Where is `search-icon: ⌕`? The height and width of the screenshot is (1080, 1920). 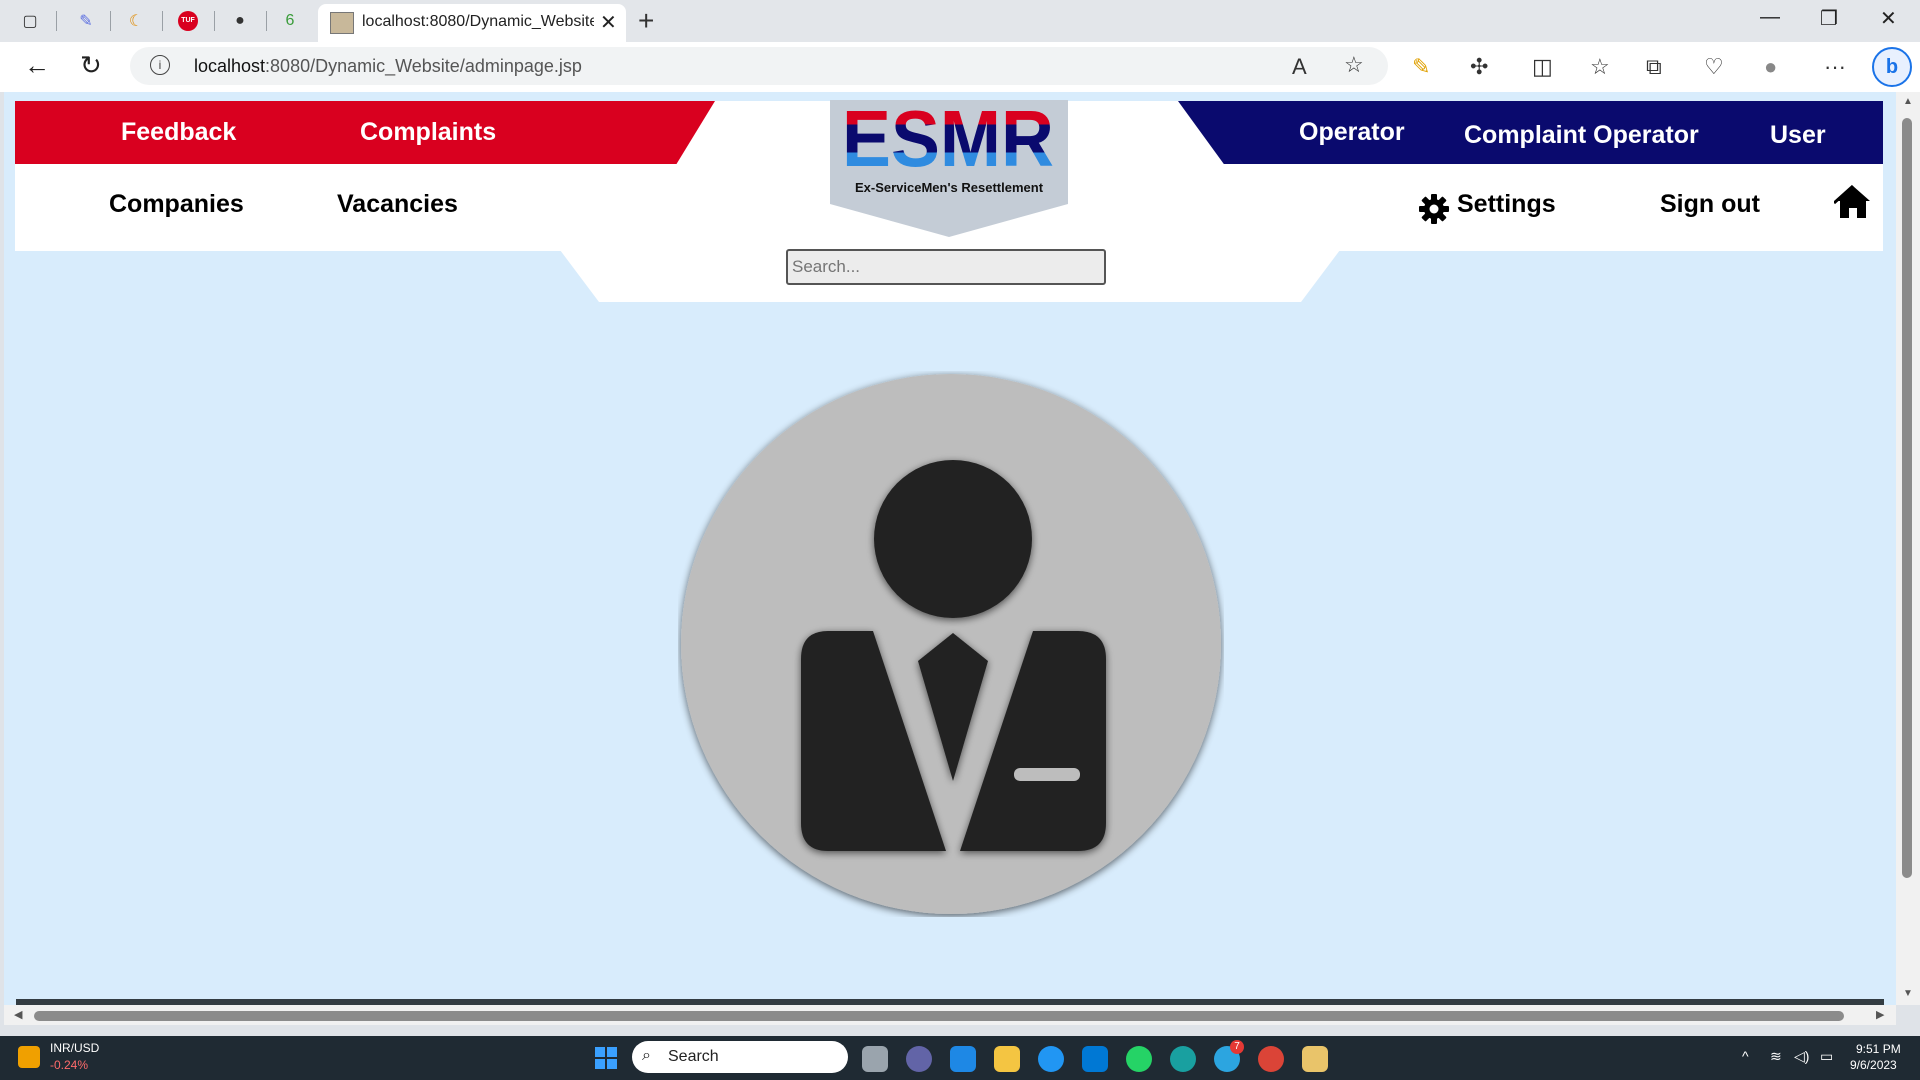
search-icon: ⌕ is located at coordinates (646, 1055).